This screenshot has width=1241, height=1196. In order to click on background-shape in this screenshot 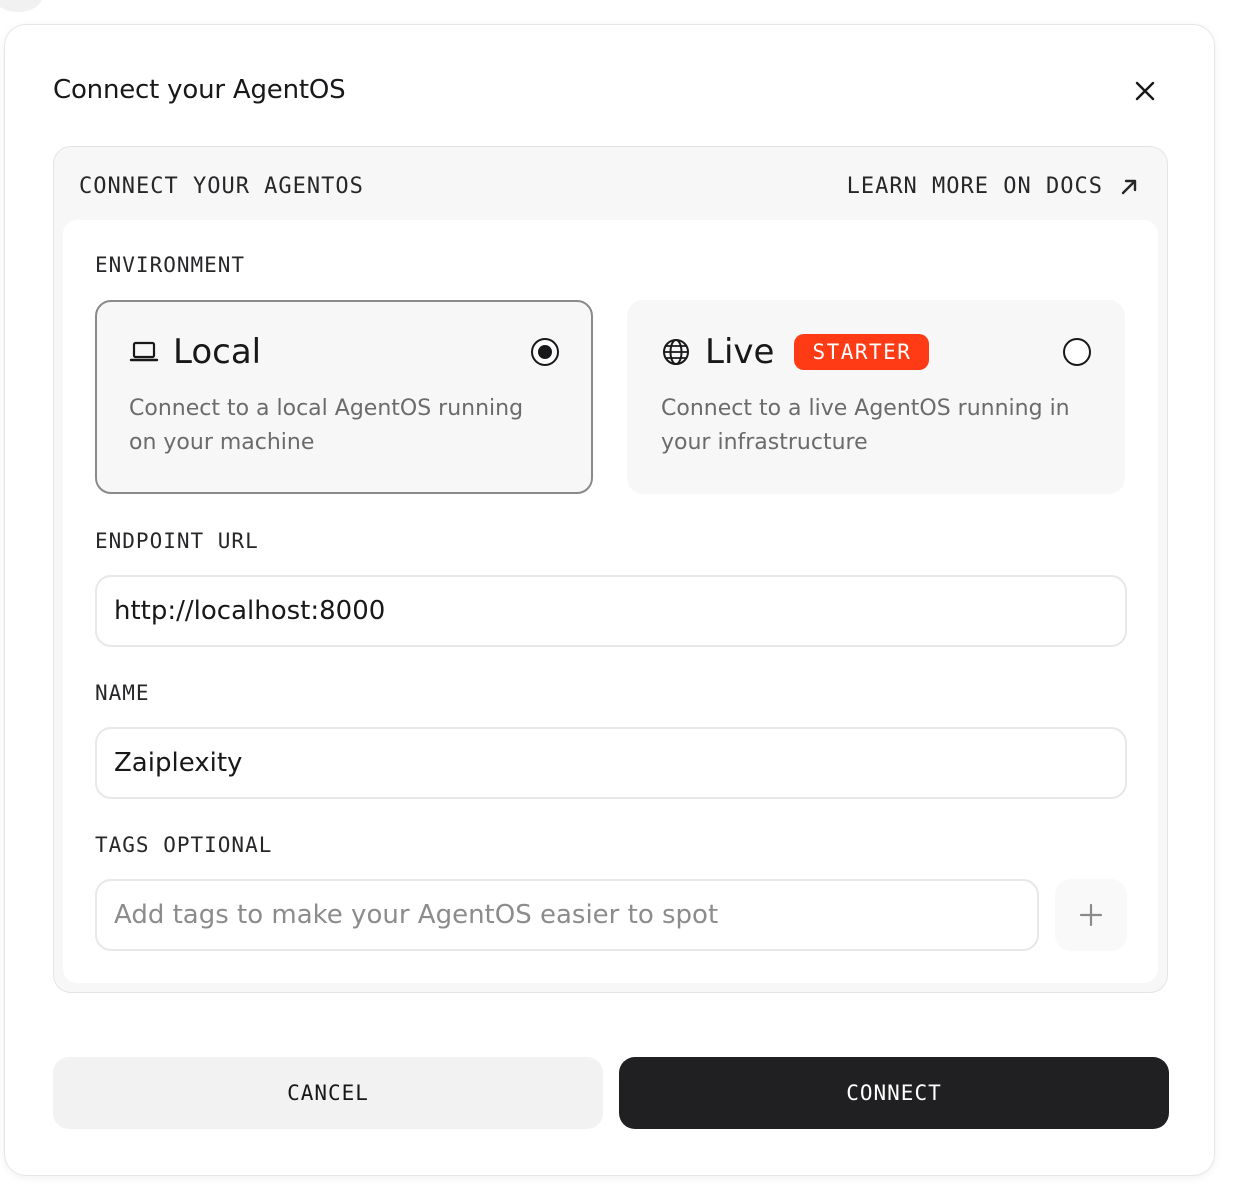, I will do `click(21, 6)`.